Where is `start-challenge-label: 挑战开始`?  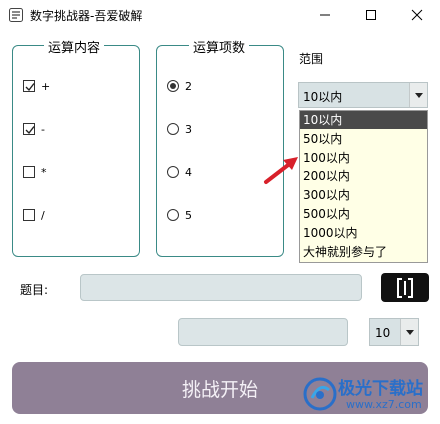
start-challenge-label: 挑战开始 is located at coordinates (219, 389).